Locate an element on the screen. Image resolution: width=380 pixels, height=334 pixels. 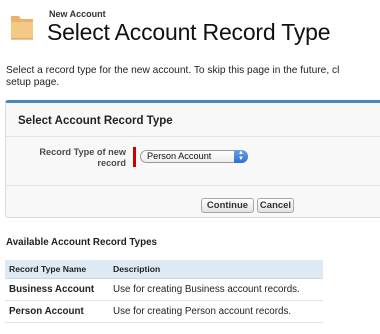
folder-icon is located at coordinates (22, 28).